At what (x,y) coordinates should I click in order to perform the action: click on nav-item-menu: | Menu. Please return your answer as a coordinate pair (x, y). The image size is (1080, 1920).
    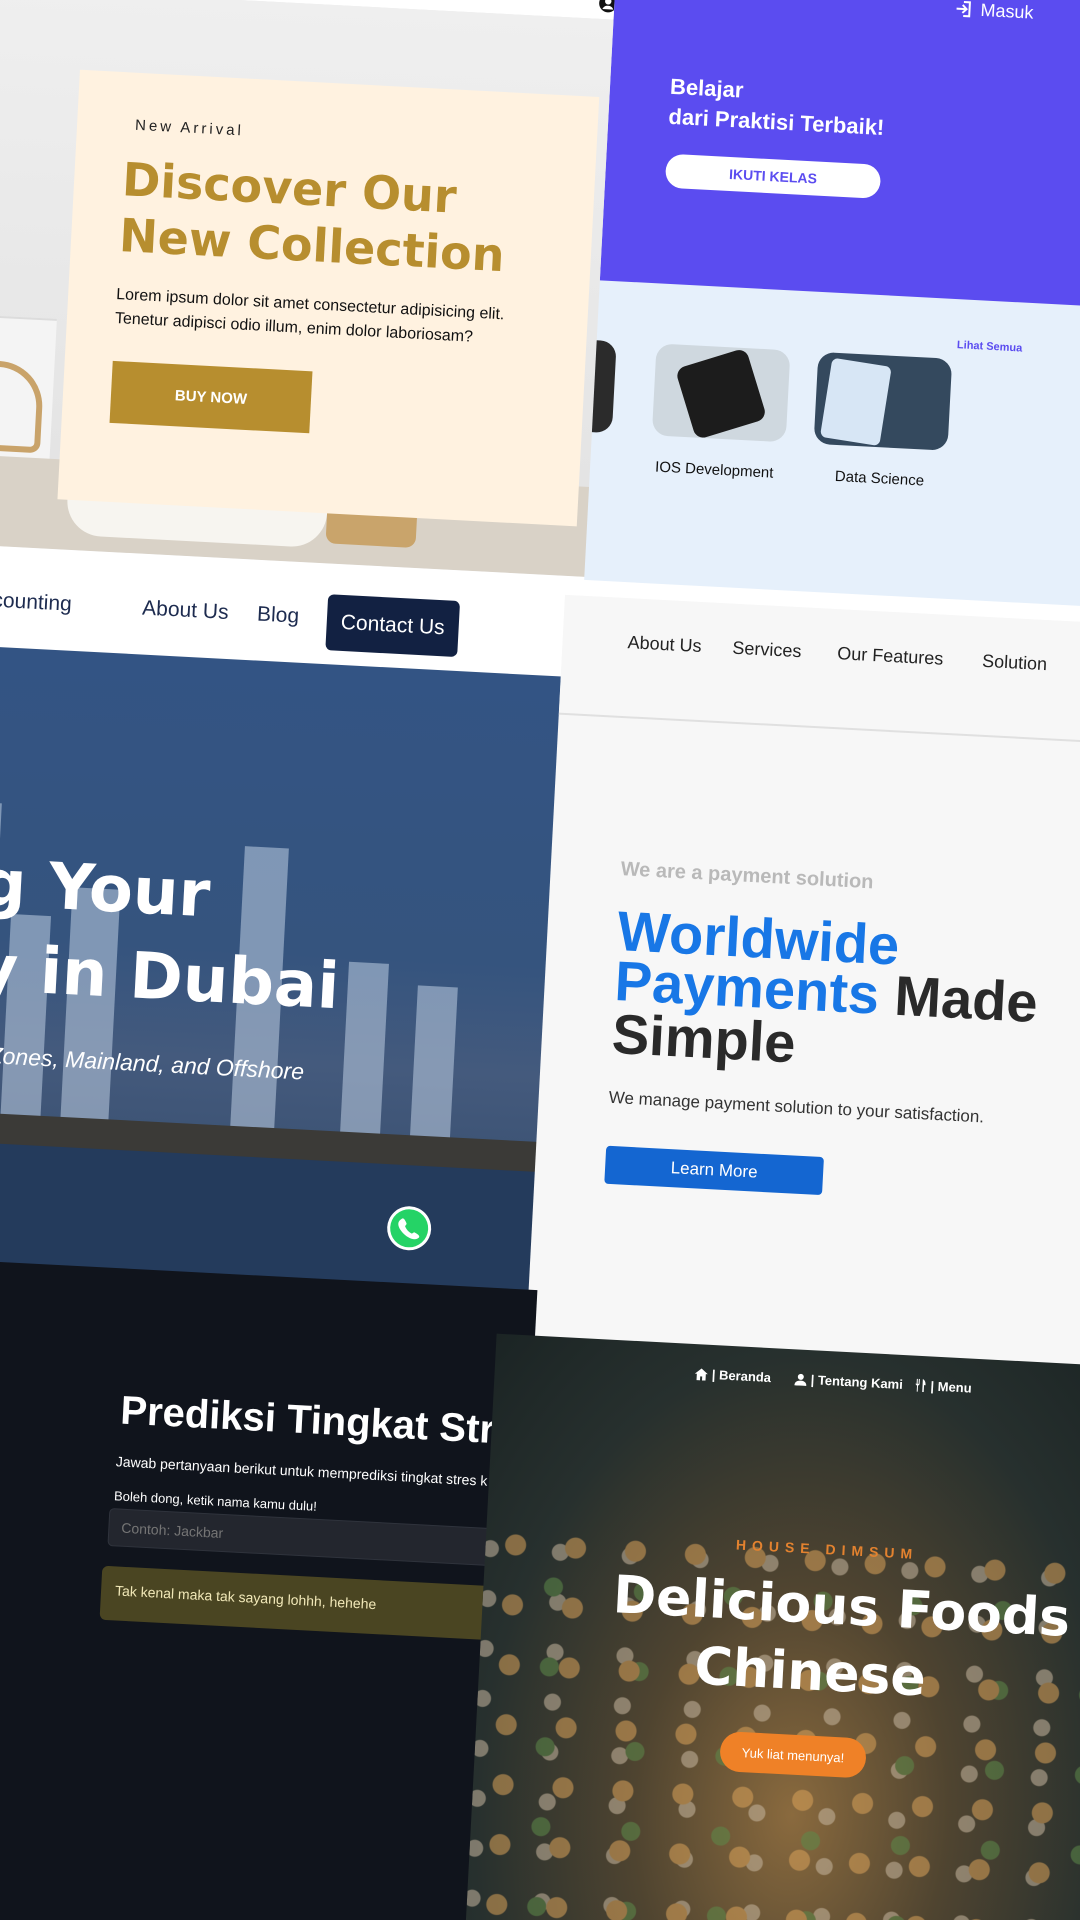
    Looking at the image, I should click on (943, 1387).